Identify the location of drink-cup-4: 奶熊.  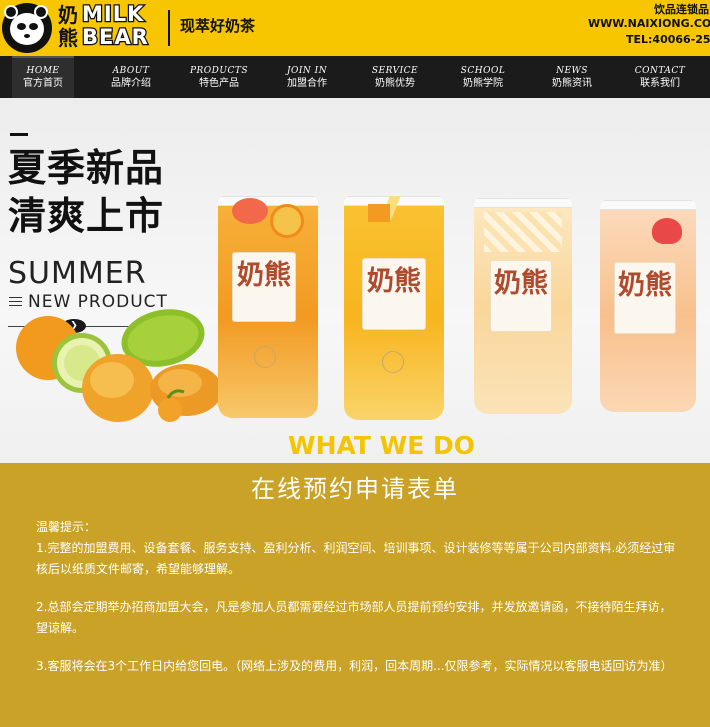
(648, 306).